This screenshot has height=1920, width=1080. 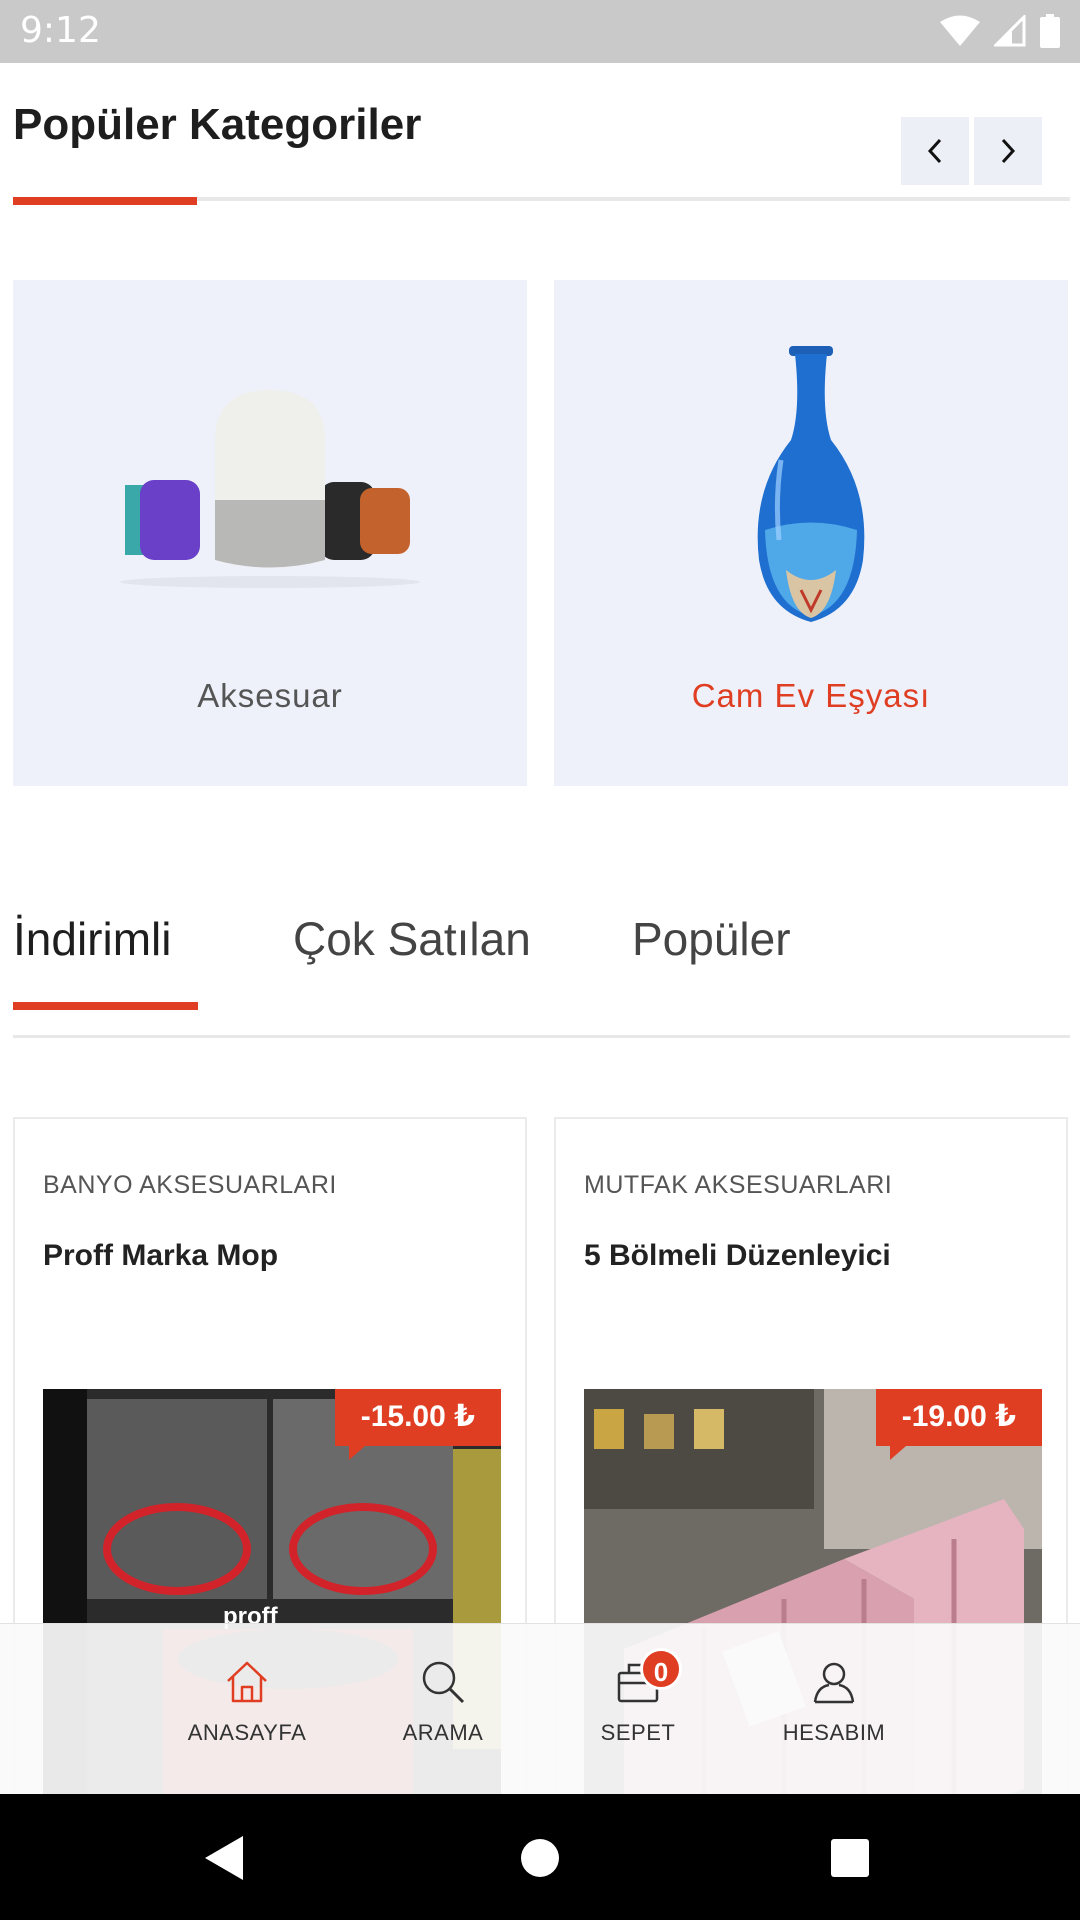 I want to click on system-back-button, so click(x=225, y=1858).